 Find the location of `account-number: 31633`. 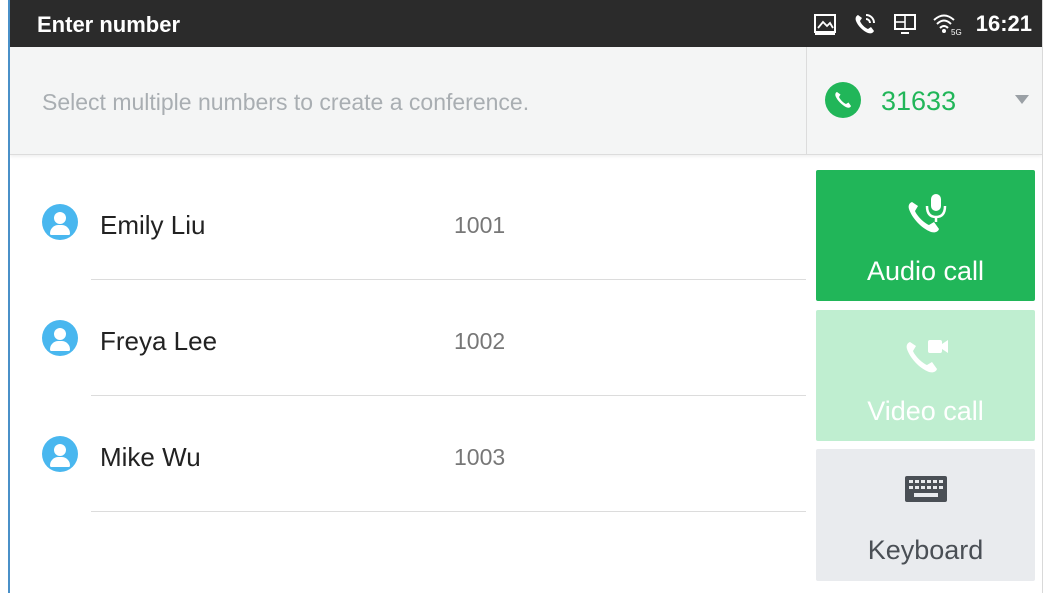

account-number: 31633 is located at coordinates (919, 101).